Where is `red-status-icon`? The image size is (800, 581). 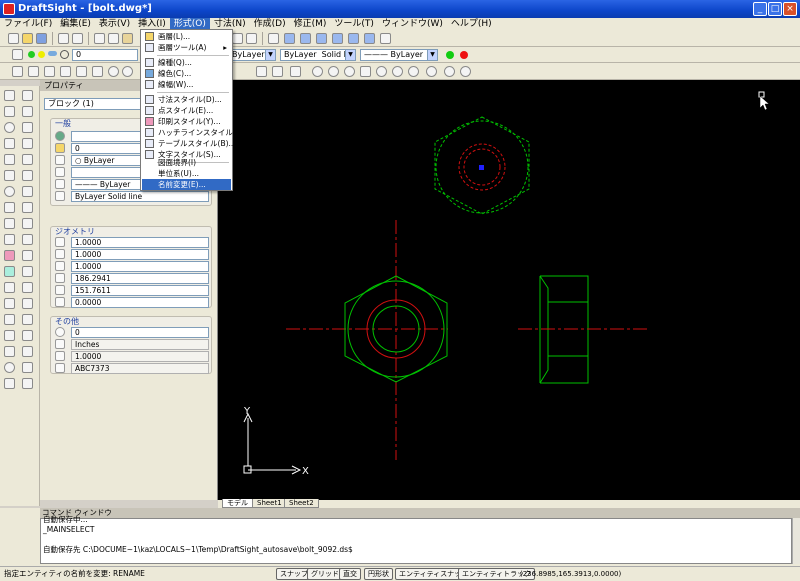 red-status-icon is located at coordinates (464, 55).